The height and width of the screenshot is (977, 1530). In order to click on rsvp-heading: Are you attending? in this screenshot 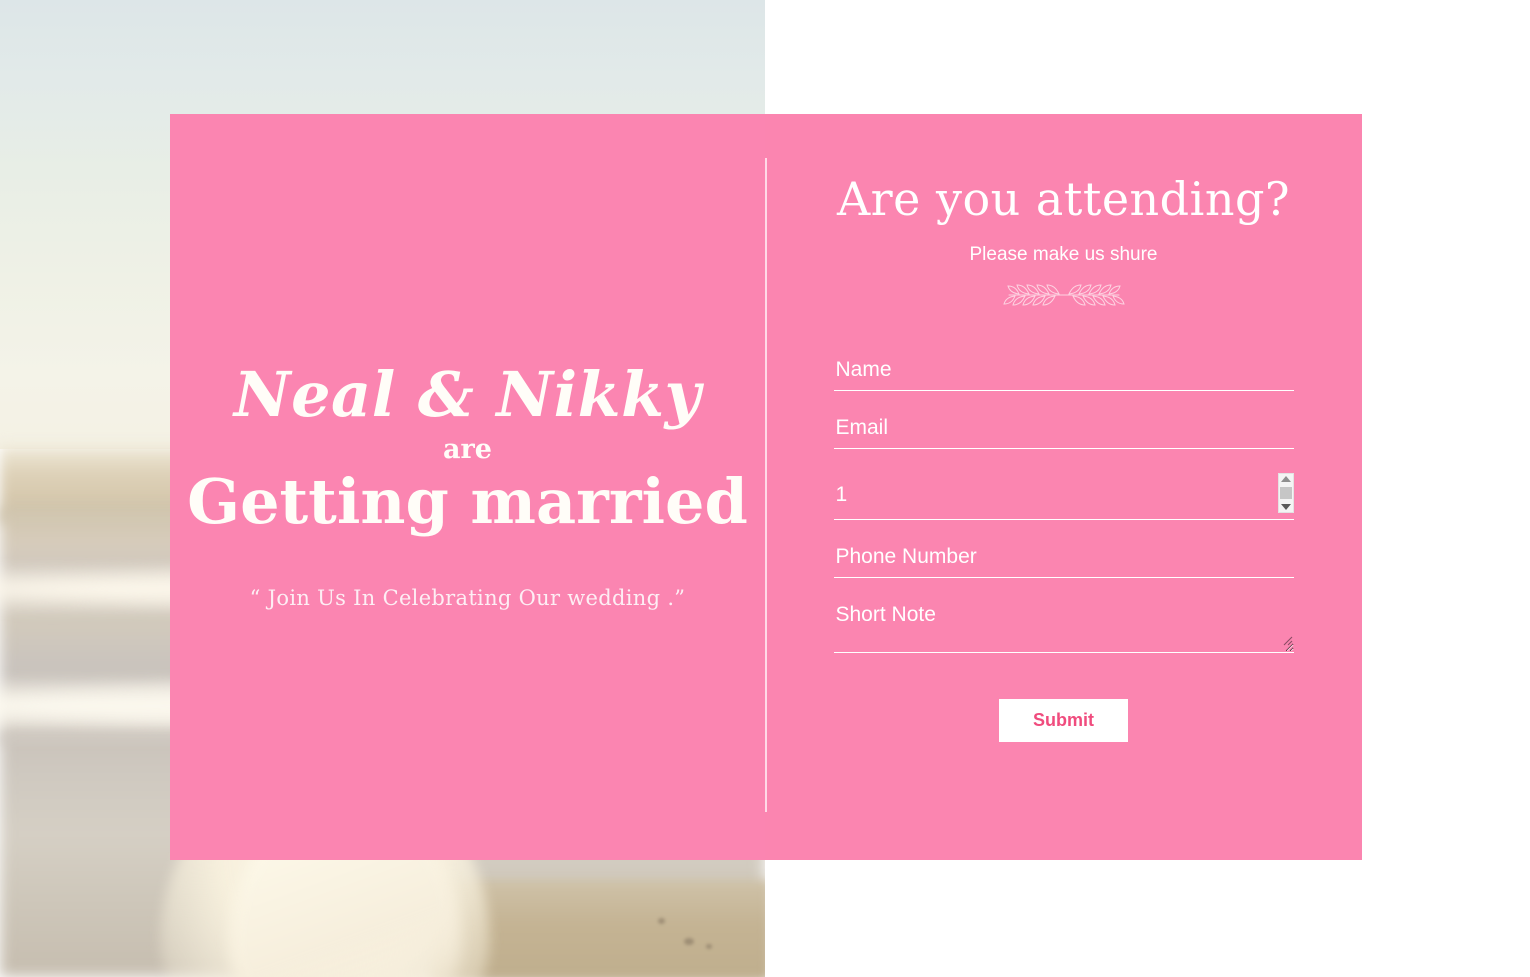, I will do `click(1063, 199)`.